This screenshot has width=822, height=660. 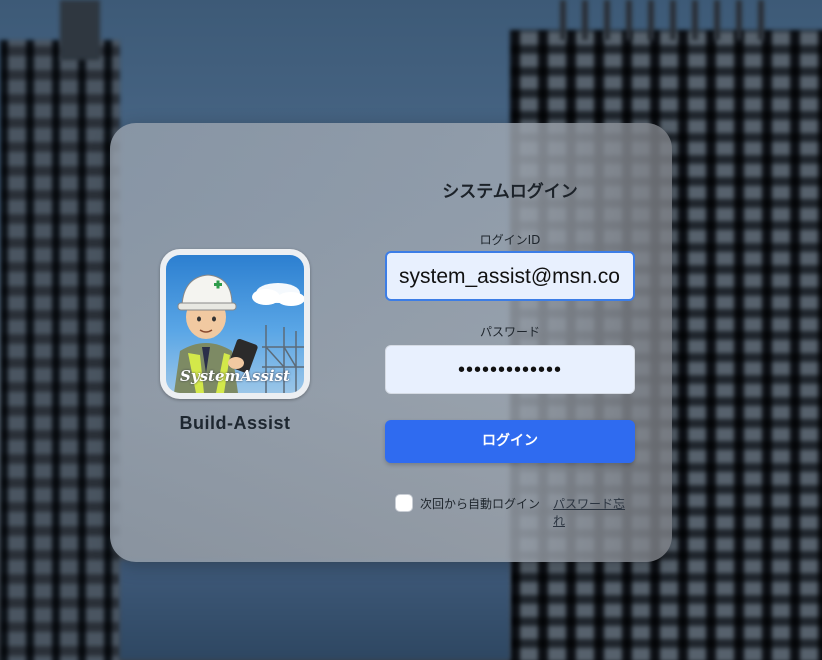 I want to click on logo-wordmark: SystemAssist, so click(x=235, y=376).